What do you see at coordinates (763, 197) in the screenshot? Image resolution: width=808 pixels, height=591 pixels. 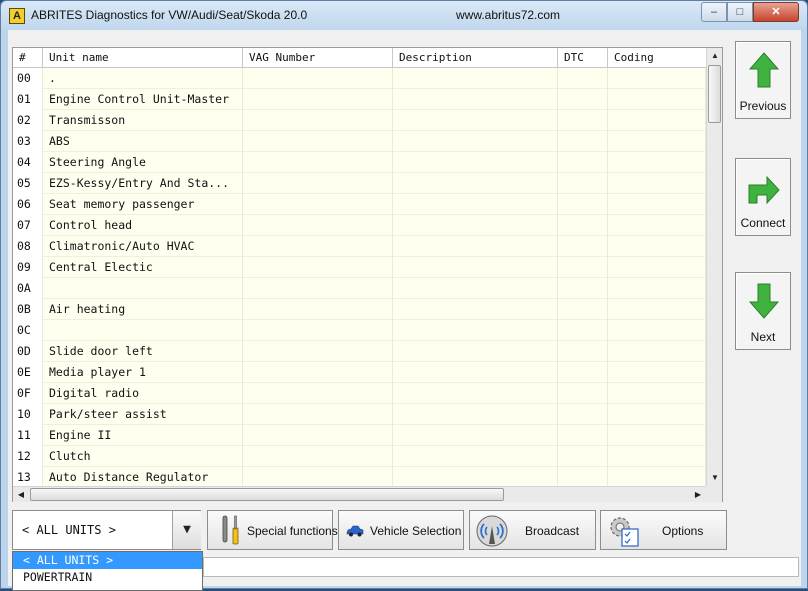 I see `connect-button: Connect` at bounding box center [763, 197].